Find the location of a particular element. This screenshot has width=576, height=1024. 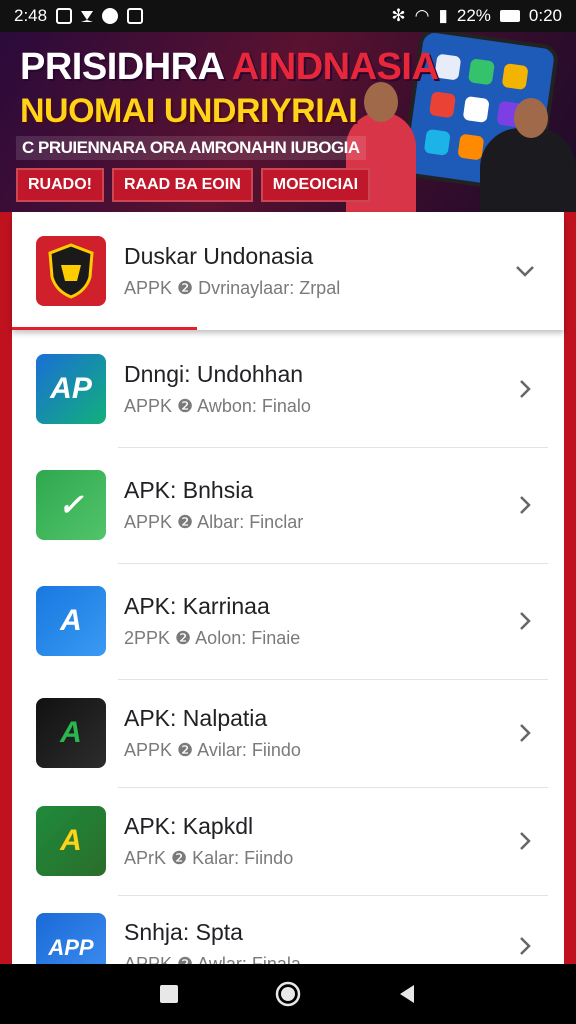

circle-icon is located at coordinates (288, 994).